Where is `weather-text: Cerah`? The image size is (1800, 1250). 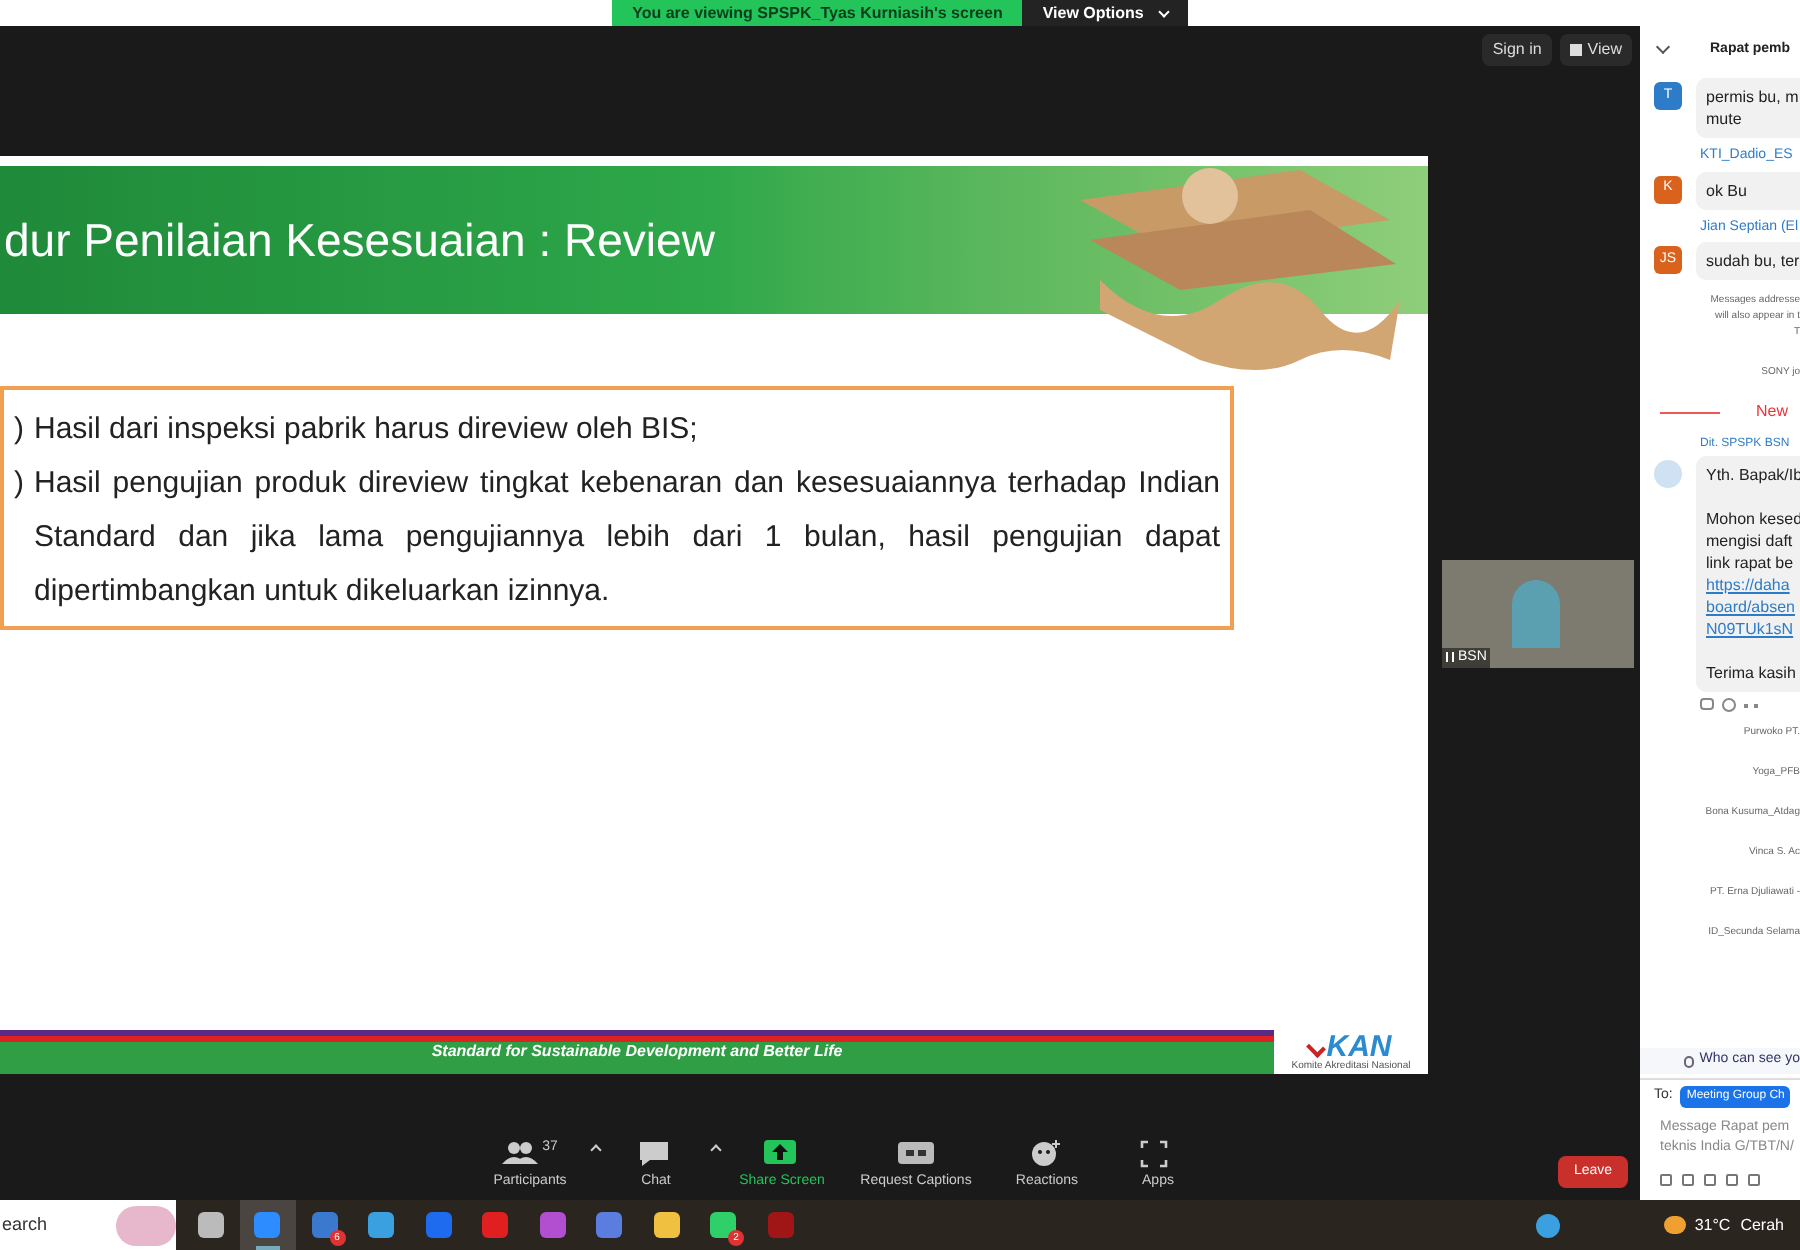 weather-text: Cerah is located at coordinates (1762, 1225).